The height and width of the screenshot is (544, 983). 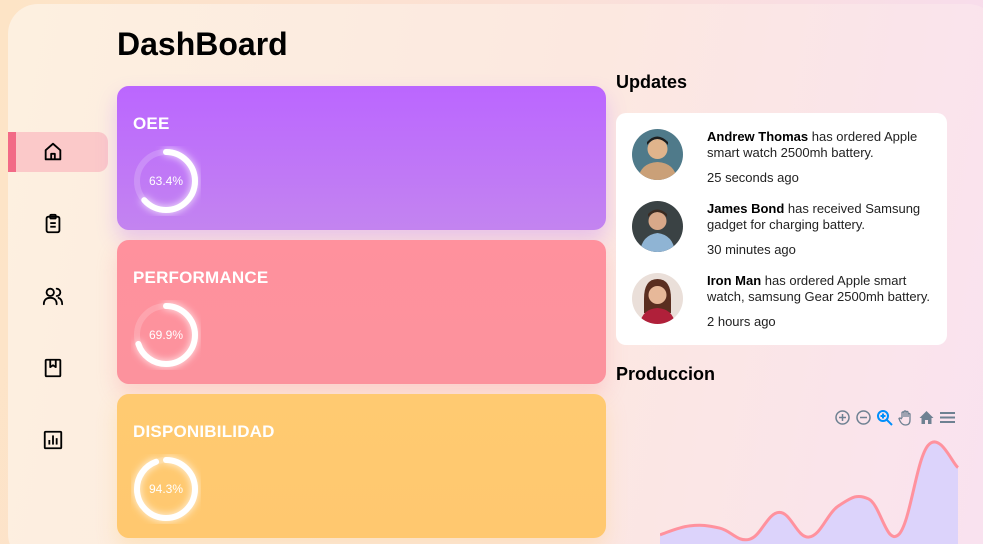 What do you see at coordinates (204, 431) in the screenshot?
I see `card-title: DISPONIBILIDAD` at bounding box center [204, 431].